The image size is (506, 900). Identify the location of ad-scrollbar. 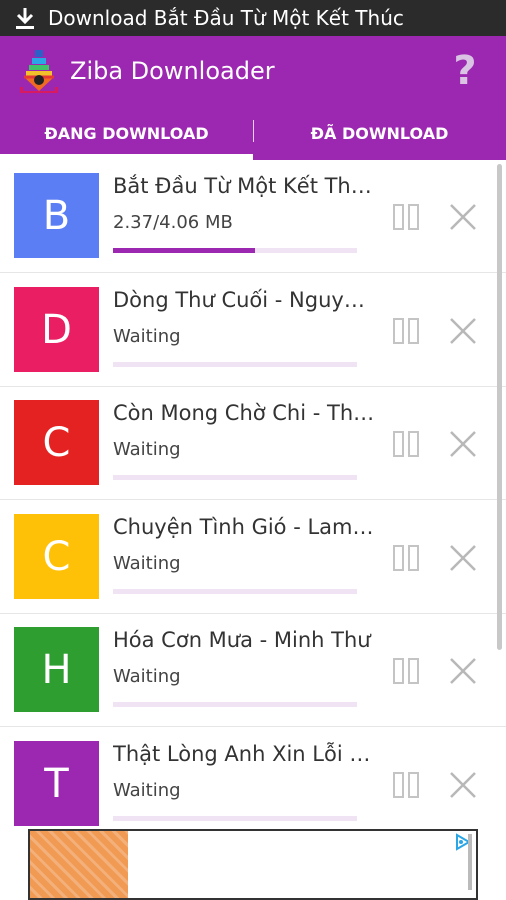
(470, 862).